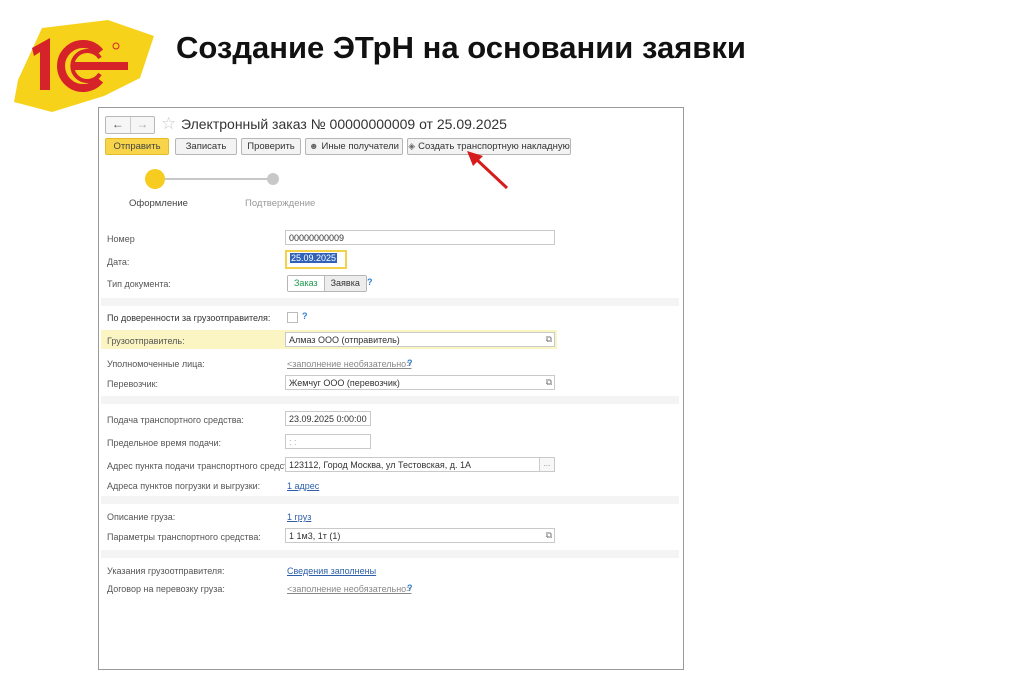 This screenshot has width=1036, height=688. What do you see at coordinates (175, 420) in the screenshot?
I see `vehicle-arrival-label: Подача транспортного средства:` at bounding box center [175, 420].